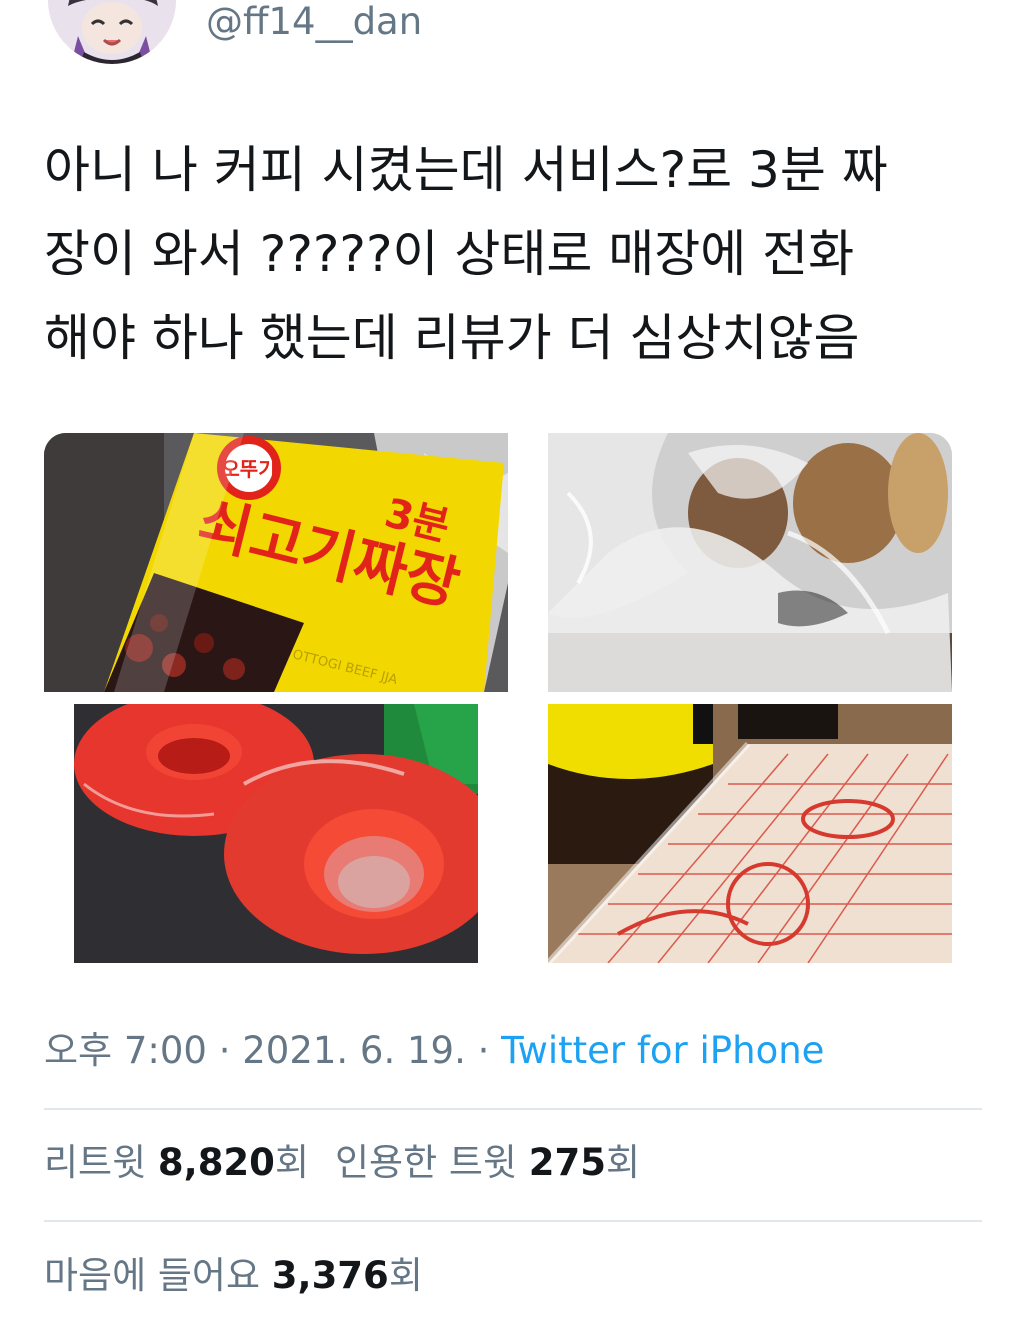  Describe the element at coordinates (101, 1162) in the screenshot. I see `retweets-label: 리트윗` at that location.